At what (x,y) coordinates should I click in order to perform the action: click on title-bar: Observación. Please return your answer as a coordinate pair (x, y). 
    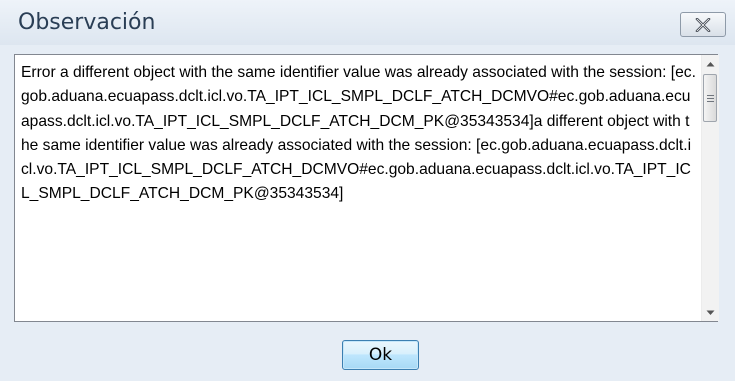
    Looking at the image, I should click on (367, 22).